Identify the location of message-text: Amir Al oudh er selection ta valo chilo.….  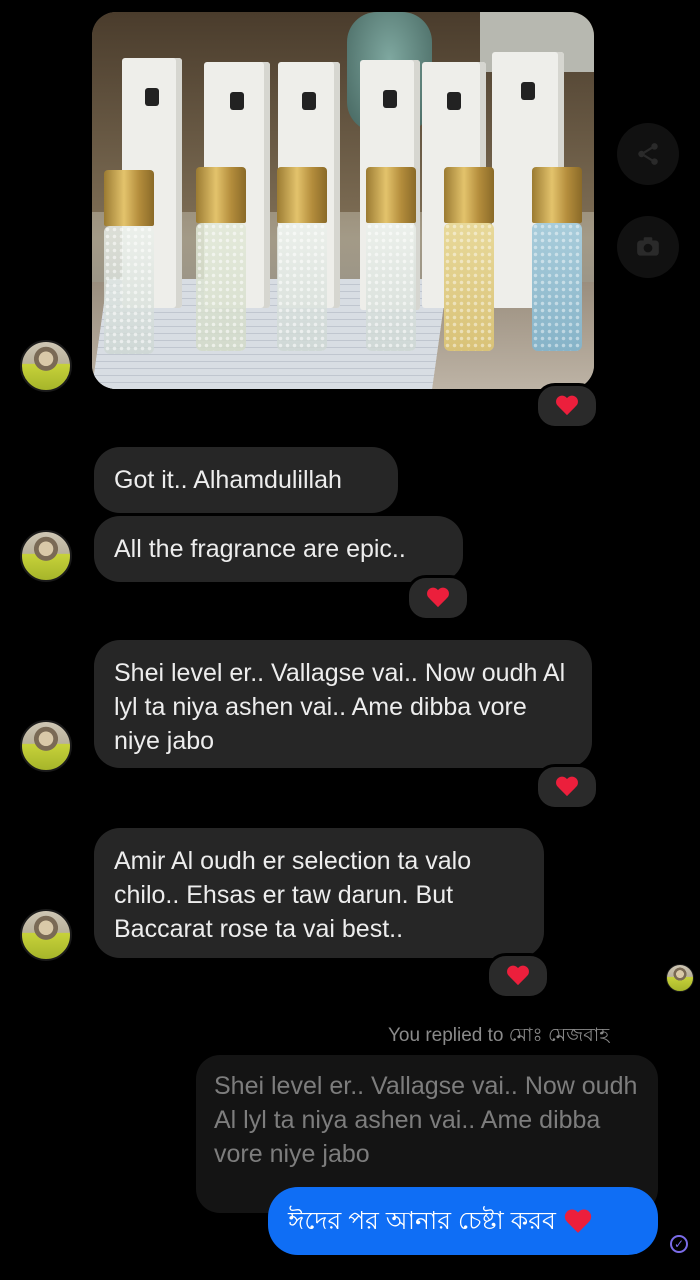
(293, 895).